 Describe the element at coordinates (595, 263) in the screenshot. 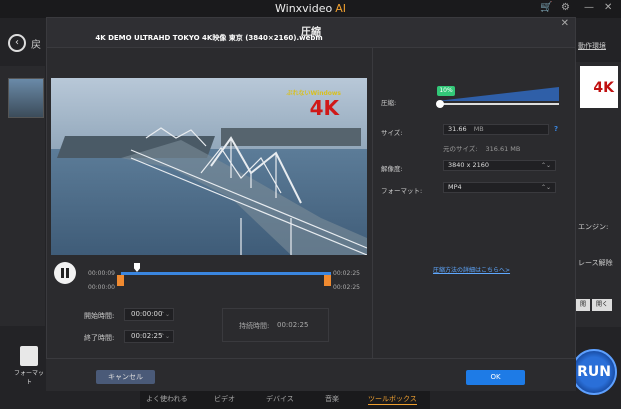

I see `interlace-label: レース解除` at that location.